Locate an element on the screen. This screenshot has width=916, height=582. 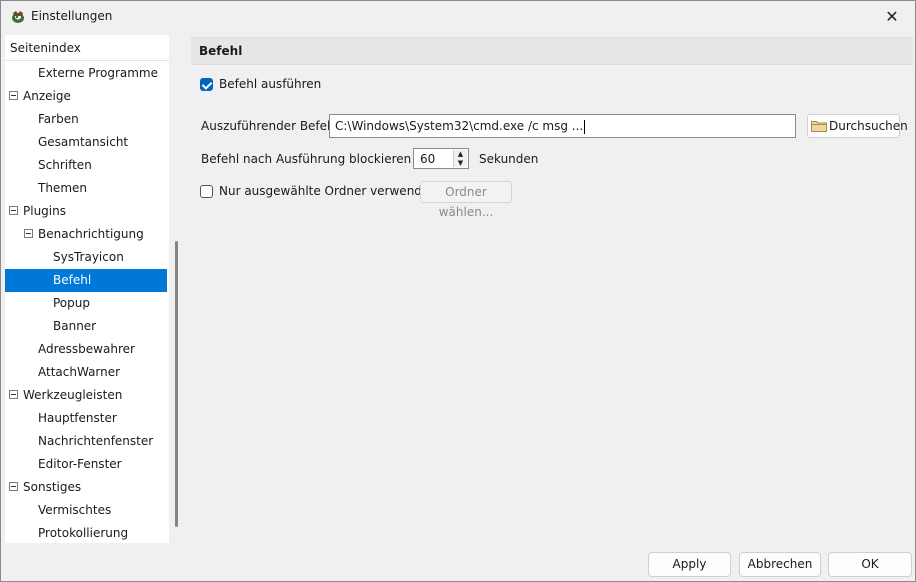
tree-item-label: Themen is located at coordinates (62, 188).